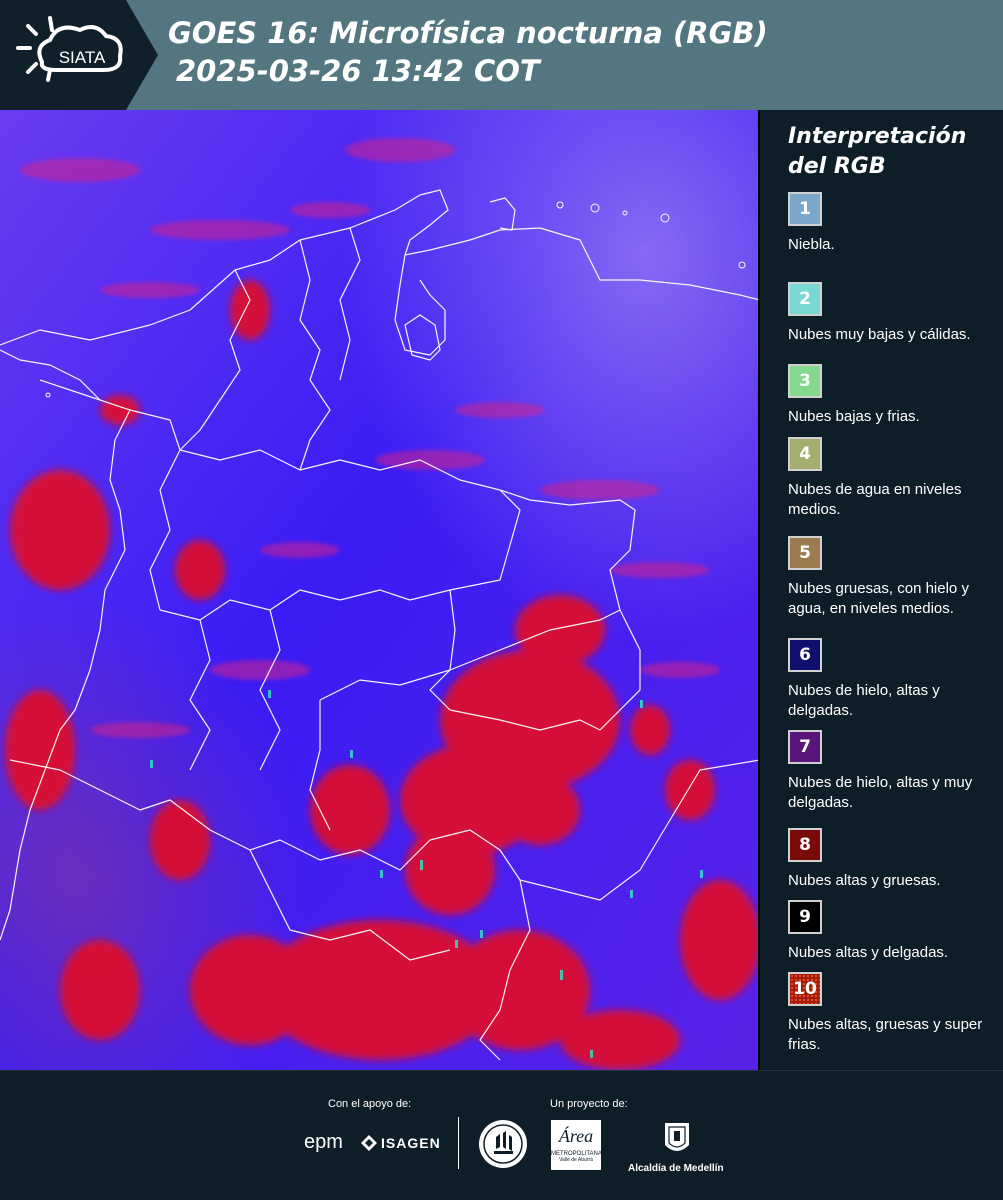 The image size is (1003, 1200). I want to click on support-caption: Con el apoyo de:, so click(370, 1104).